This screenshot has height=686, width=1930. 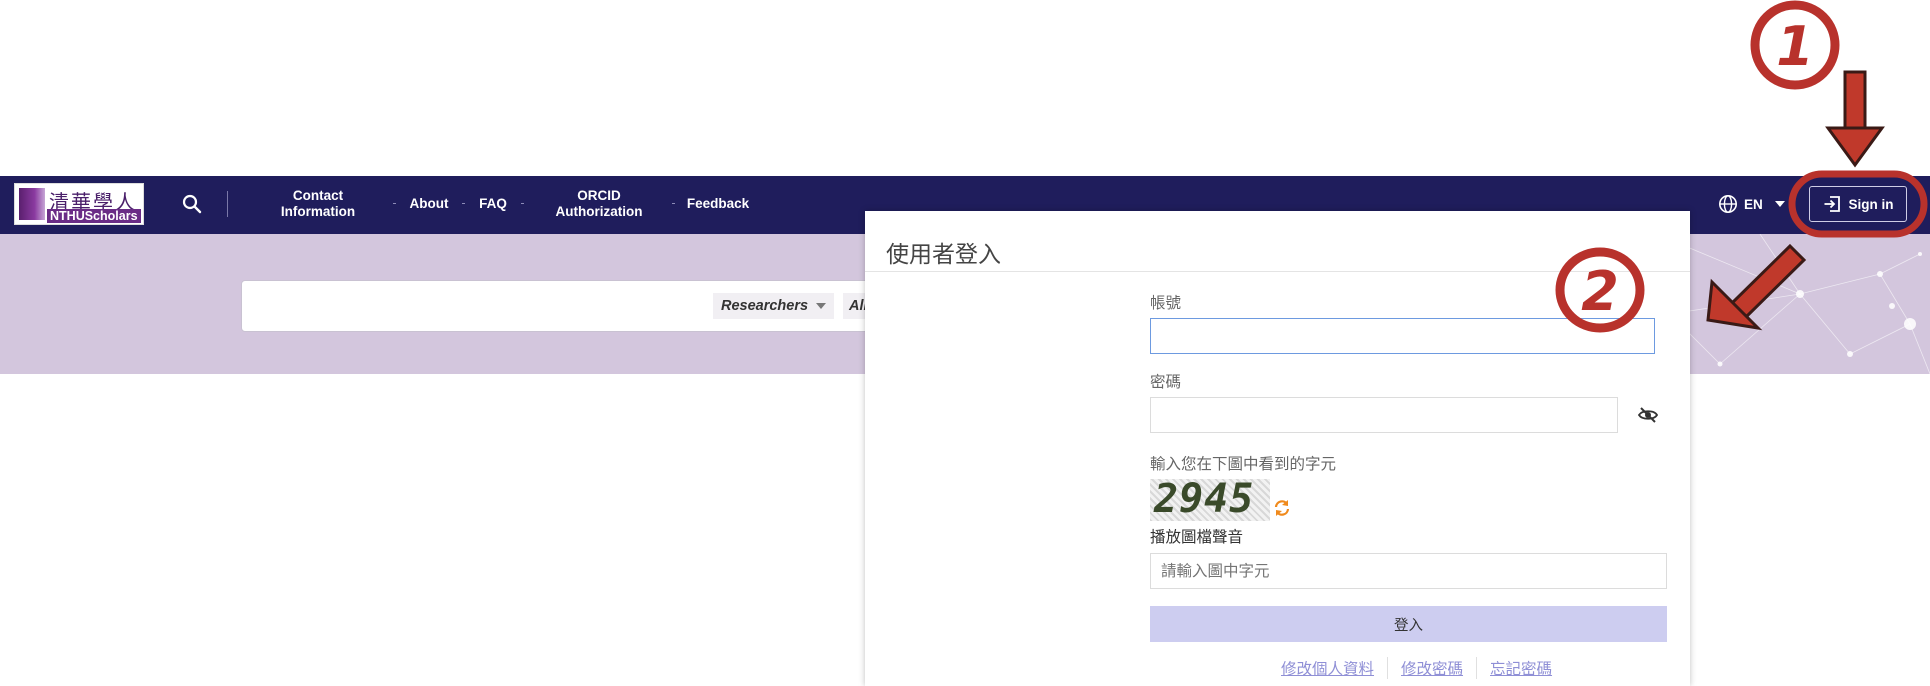 I want to click on modal-title: 使用者登入, so click(x=943, y=255).